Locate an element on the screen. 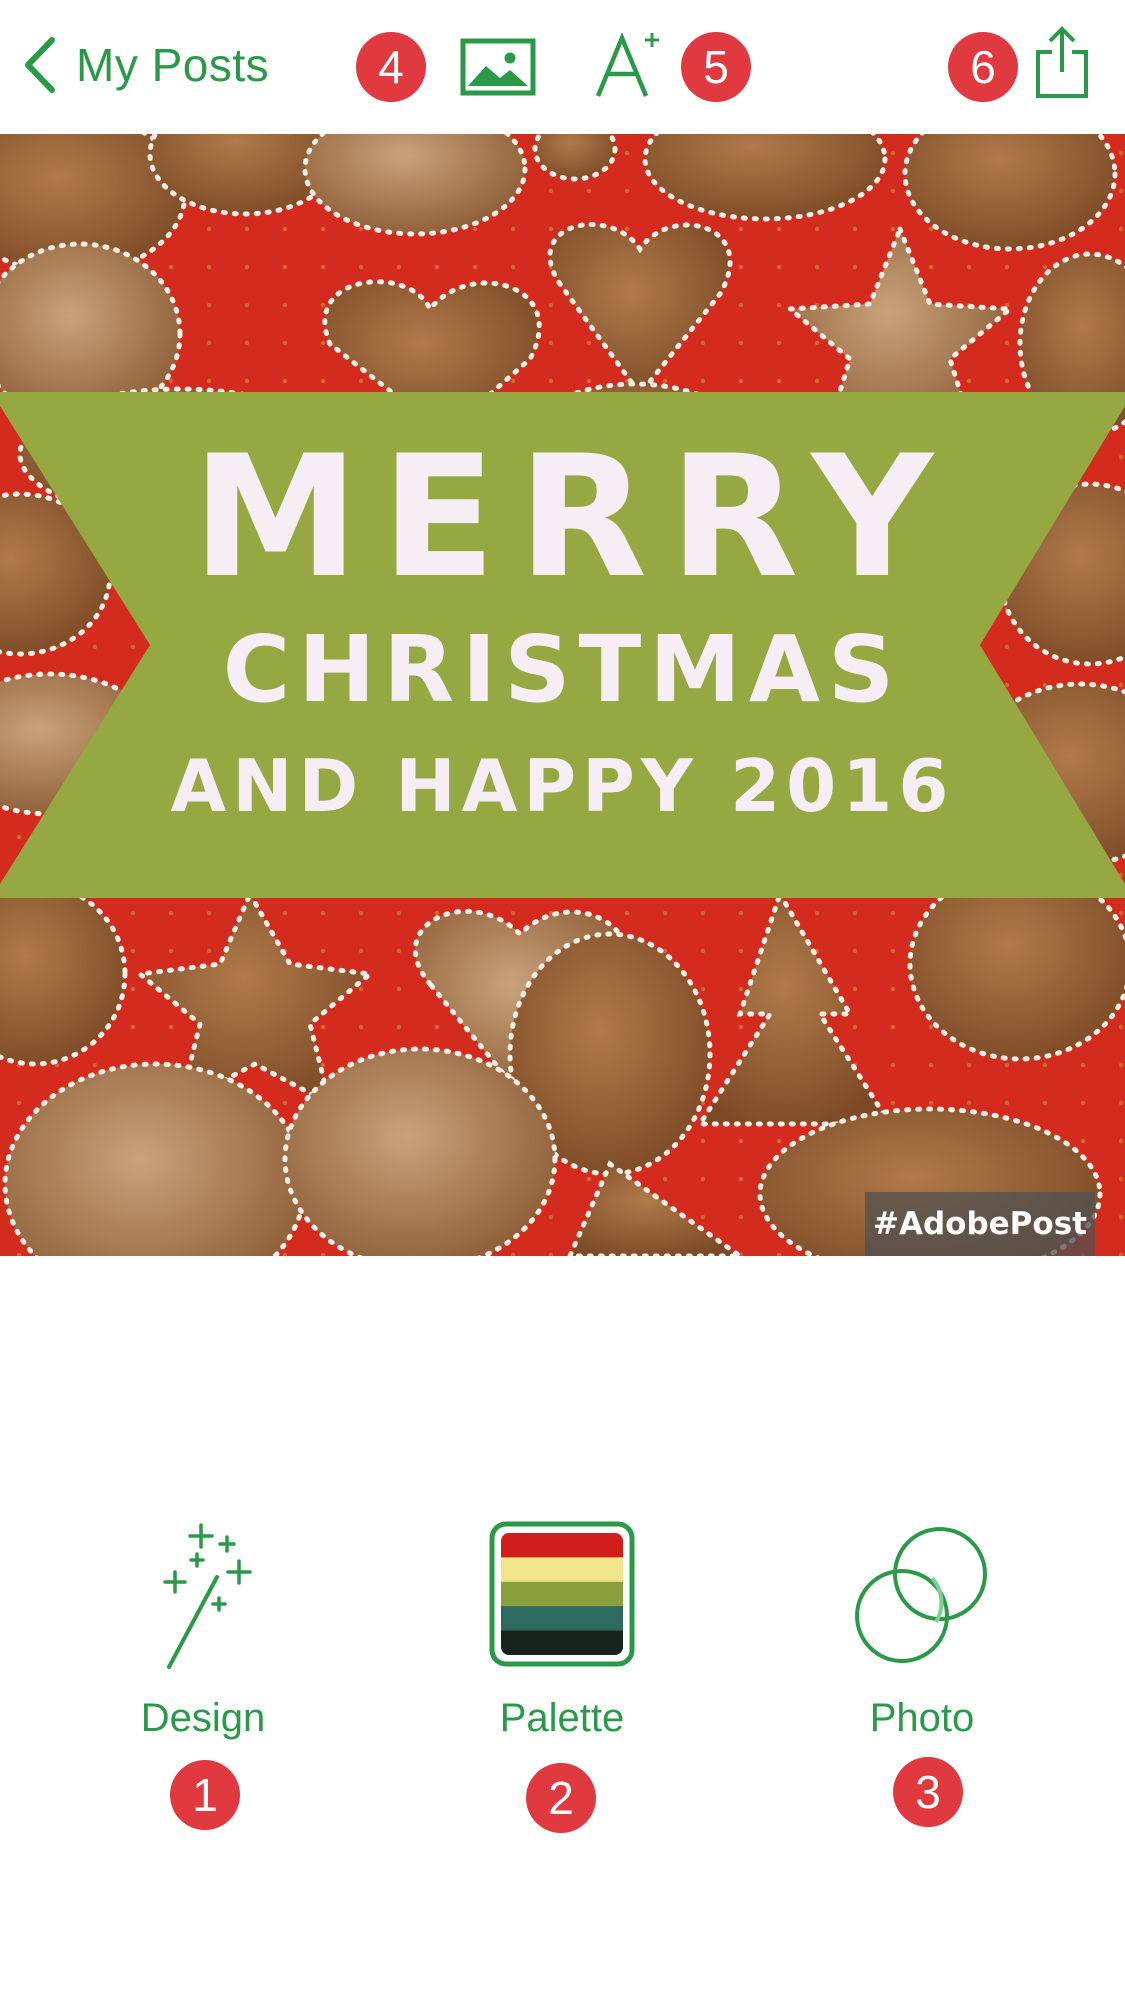 The image size is (1125, 2001). callout-badge-2: 2 is located at coordinates (561, 1798).